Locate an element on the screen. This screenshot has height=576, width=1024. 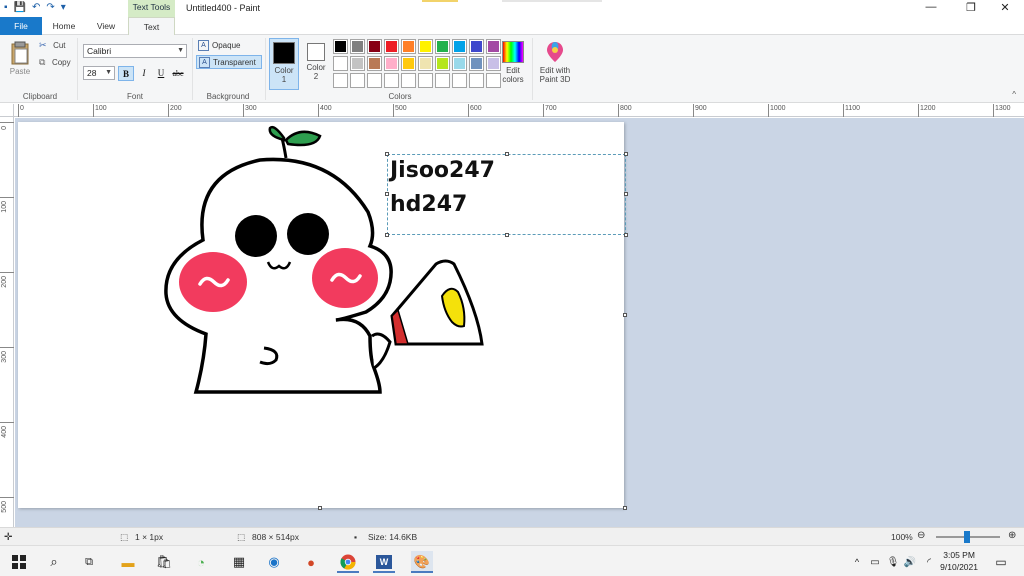
zoom-in-icon: ⊕ is located at coordinates (1012, 535).